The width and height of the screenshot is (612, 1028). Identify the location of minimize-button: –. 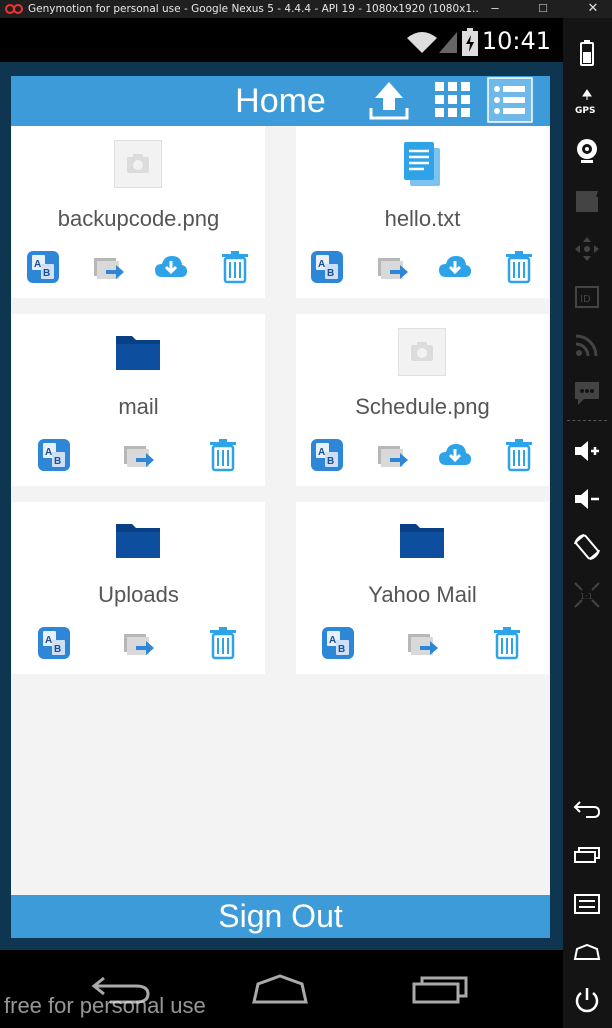
(495, 9).